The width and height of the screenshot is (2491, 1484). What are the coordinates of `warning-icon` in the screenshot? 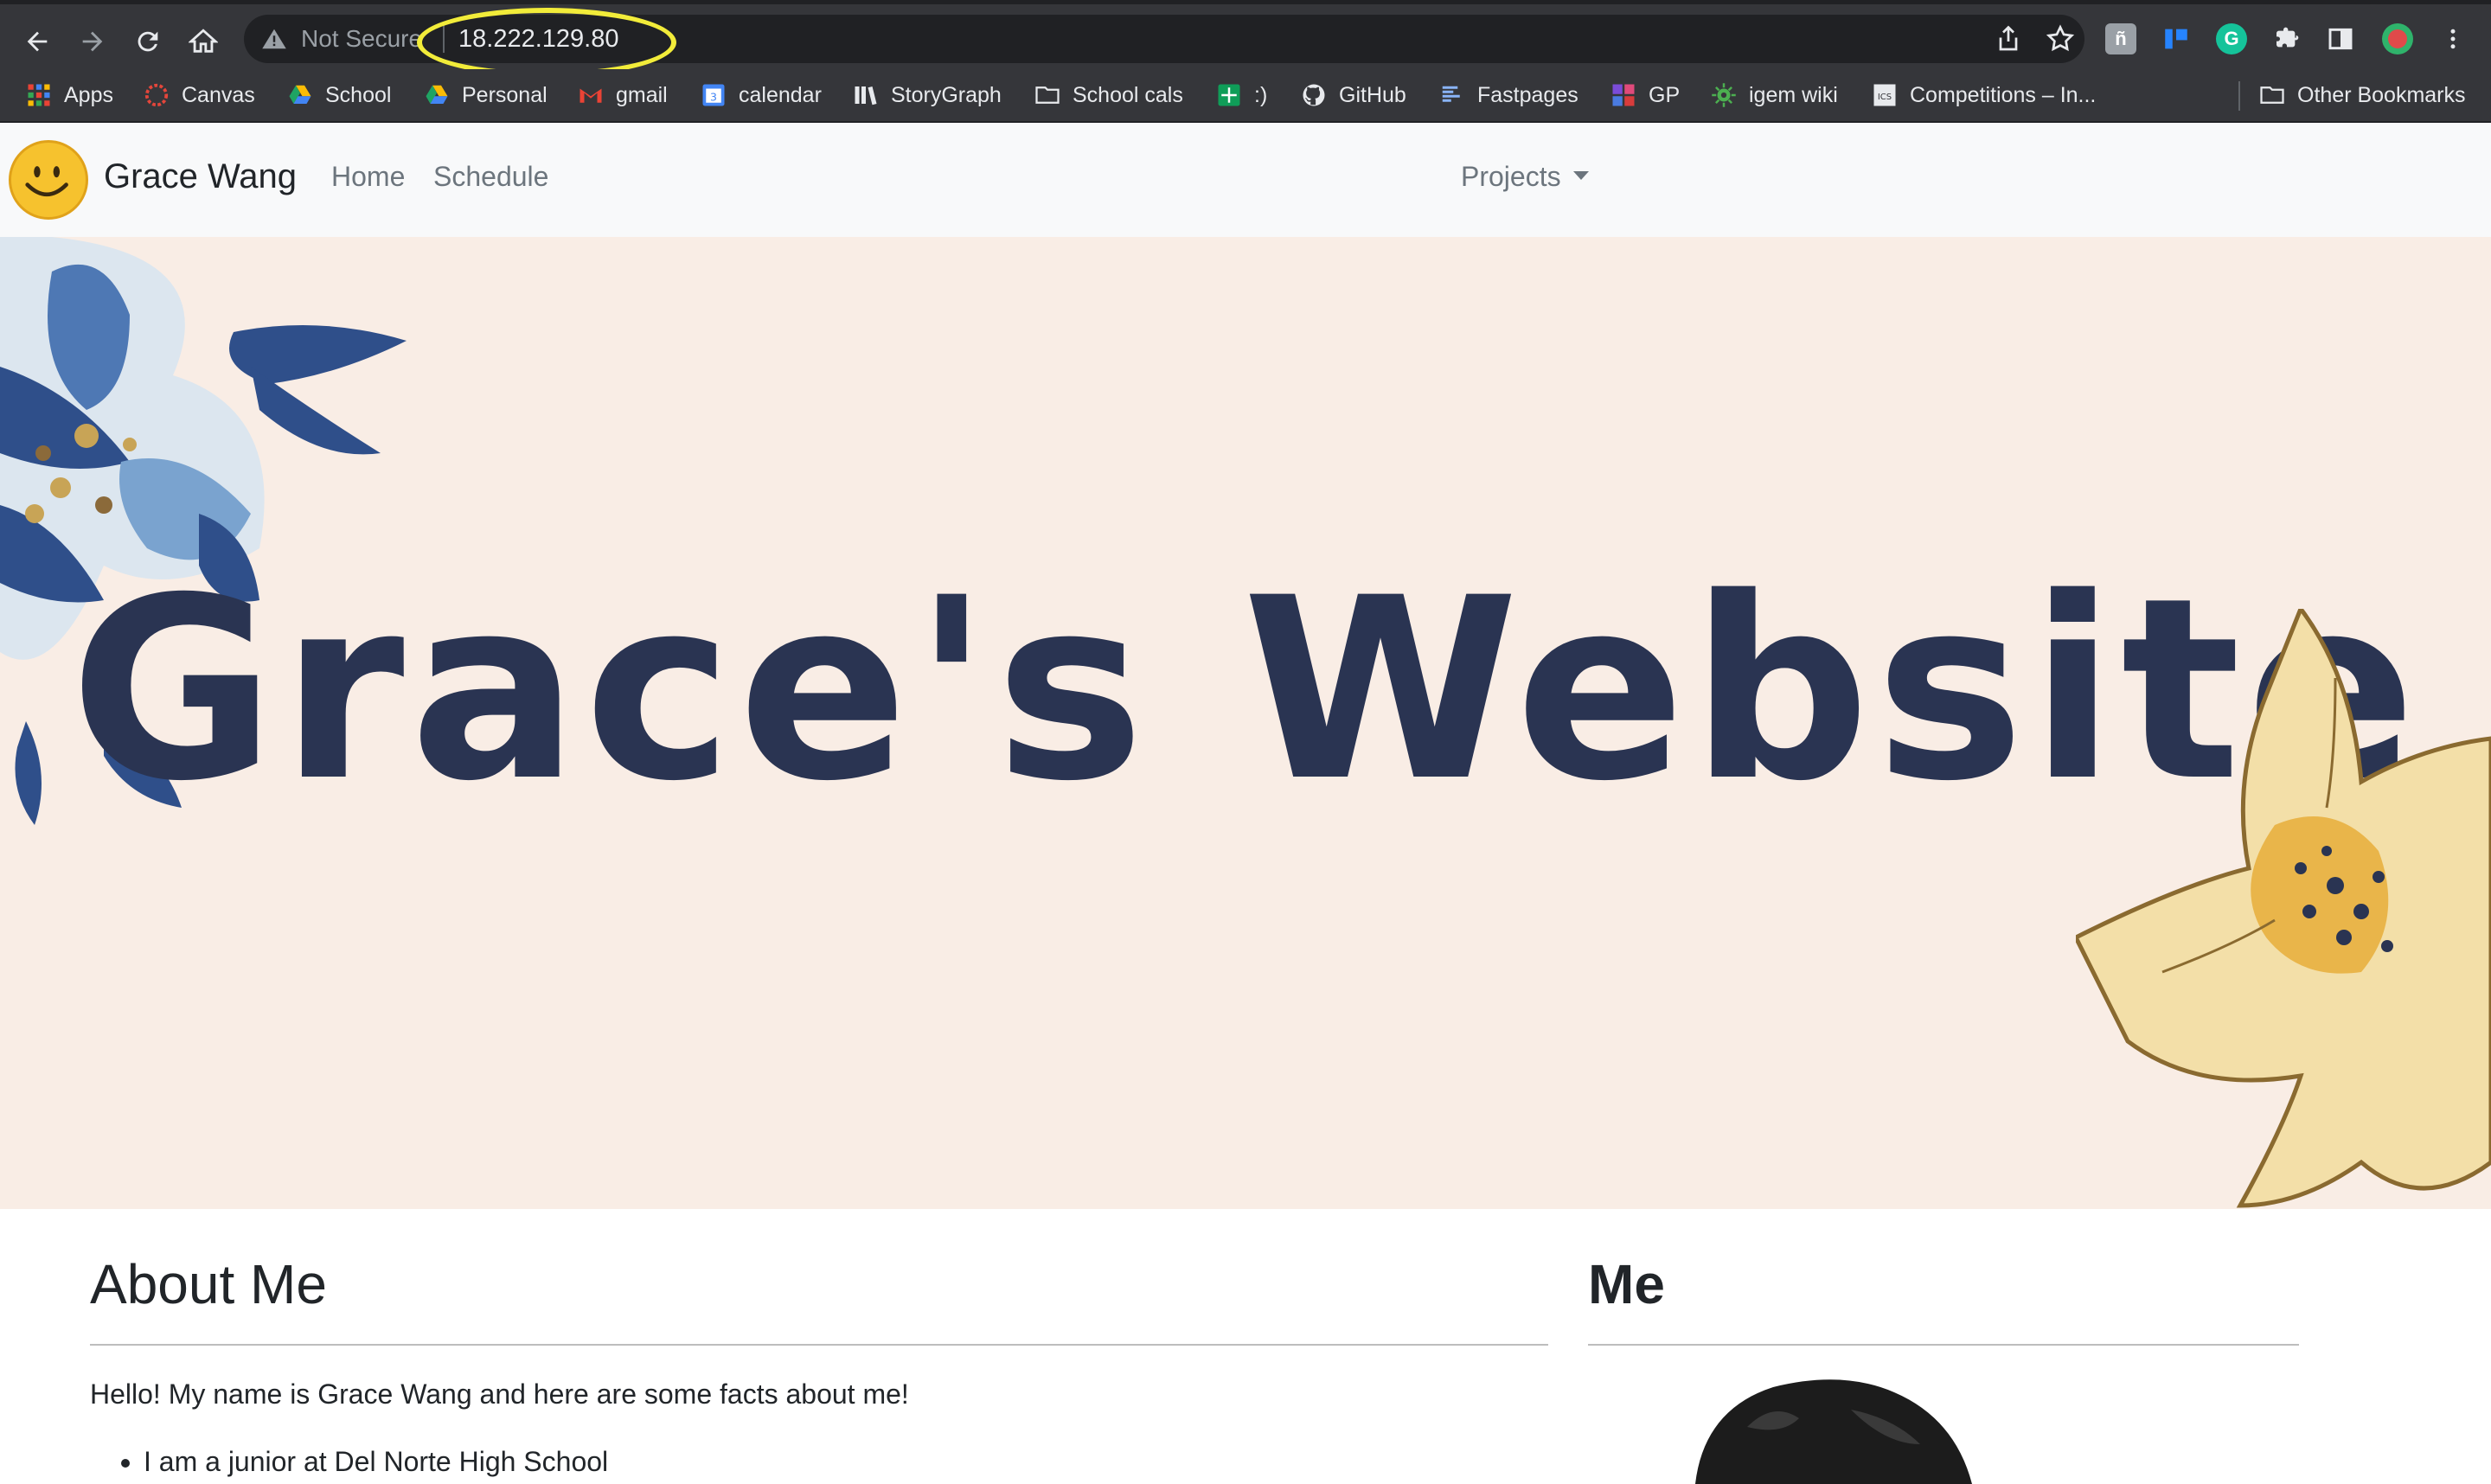 It's located at (274, 39).